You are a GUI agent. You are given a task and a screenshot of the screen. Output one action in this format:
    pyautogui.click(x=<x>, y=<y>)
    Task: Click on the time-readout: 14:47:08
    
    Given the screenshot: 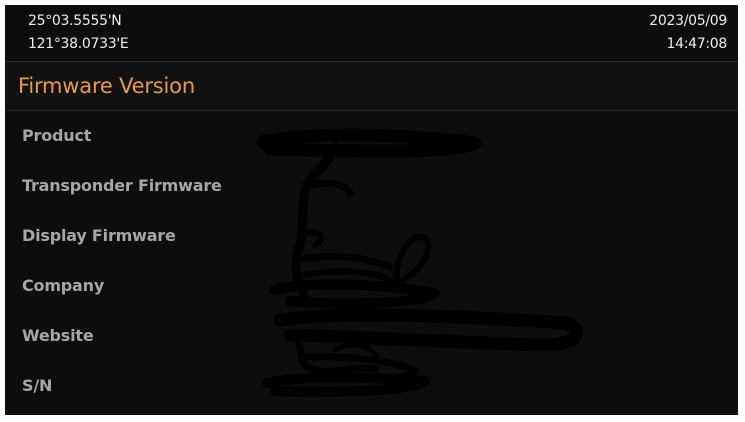 What is the action you would take?
    pyautogui.click(x=697, y=44)
    